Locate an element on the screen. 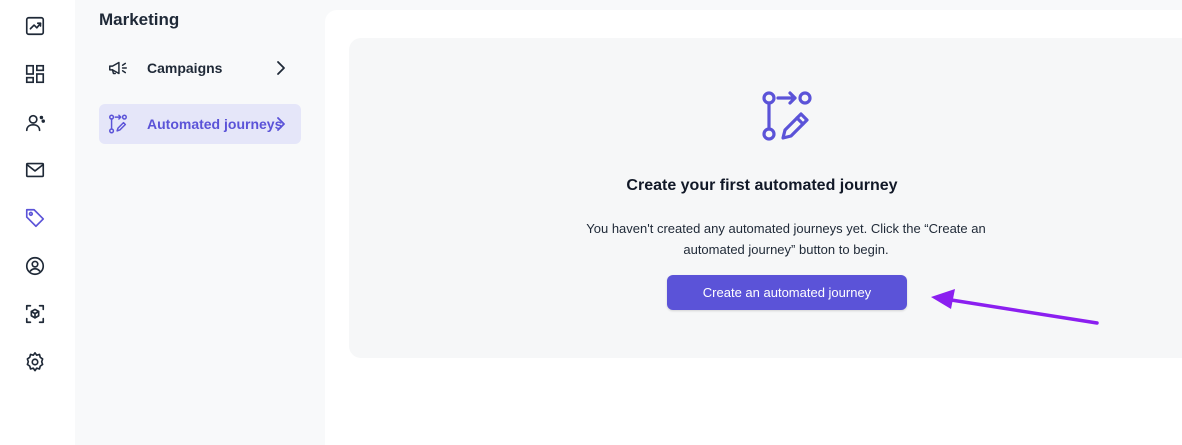 This screenshot has height=445, width=1182. settings-gear-icon is located at coordinates (35, 362).